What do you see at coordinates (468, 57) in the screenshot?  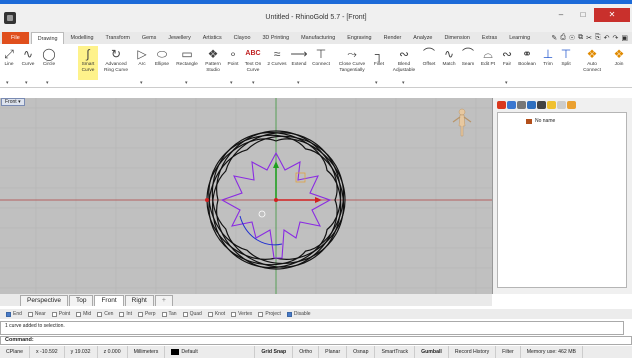 I see `seam-tool: ⌒ Seam` at bounding box center [468, 57].